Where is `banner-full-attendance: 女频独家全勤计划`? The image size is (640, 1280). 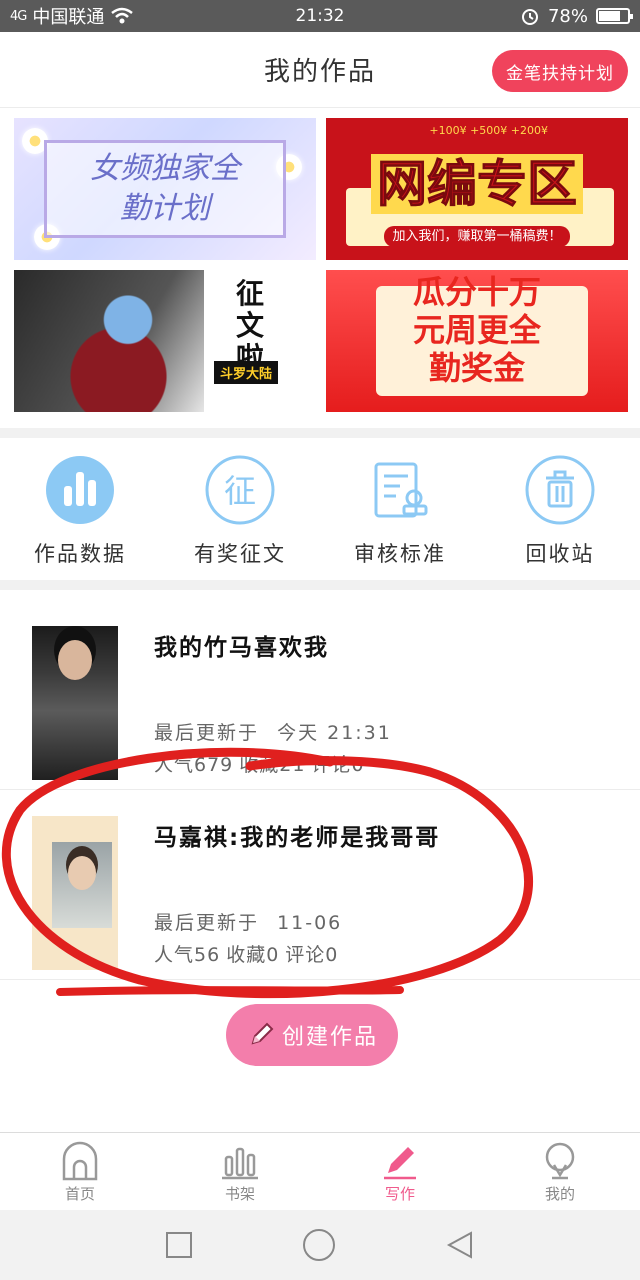
banner-full-attendance: 女频独家全勤计划 is located at coordinates (165, 189).